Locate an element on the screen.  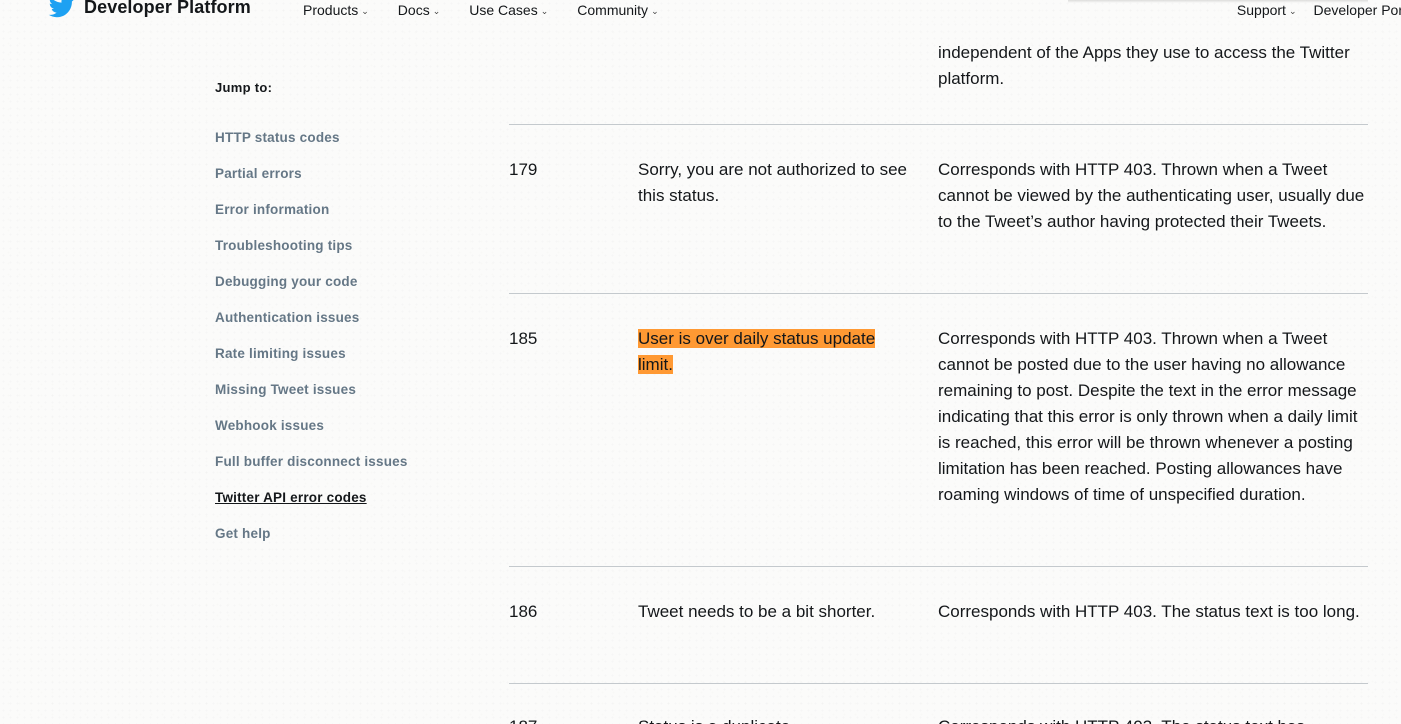
menu-label: Use Cases is located at coordinates (503, 10).